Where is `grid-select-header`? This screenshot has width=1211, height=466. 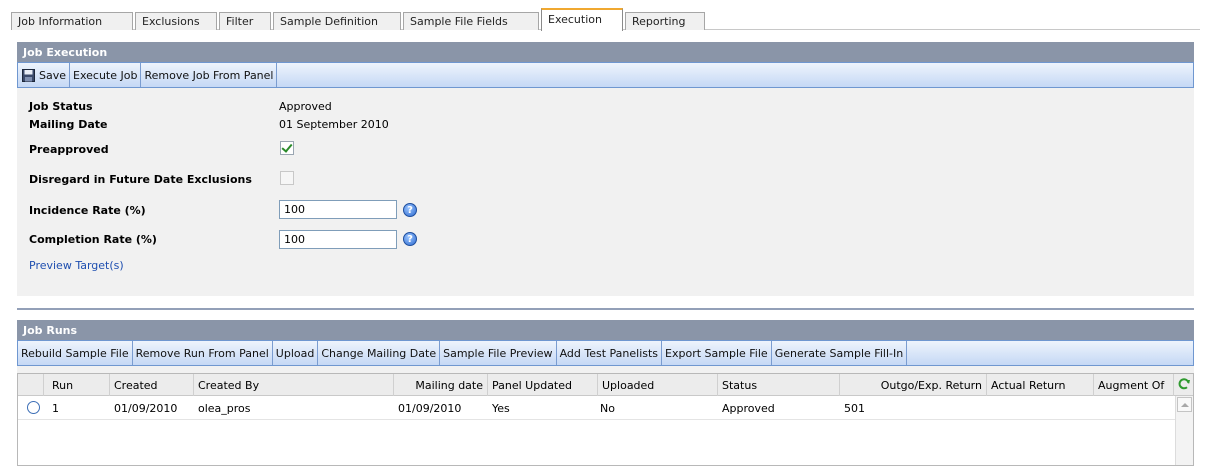 grid-select-header is located at coordinates (31, 385).